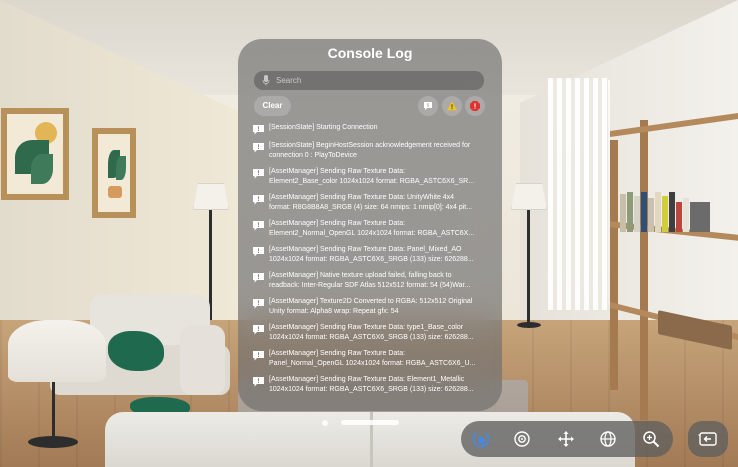 The width and height of the screenshot is (738, 467). What do you see at coordinates (35, 154) in the screenshot?
I see `wall-art-monstera` at bounding box center [35, 154].